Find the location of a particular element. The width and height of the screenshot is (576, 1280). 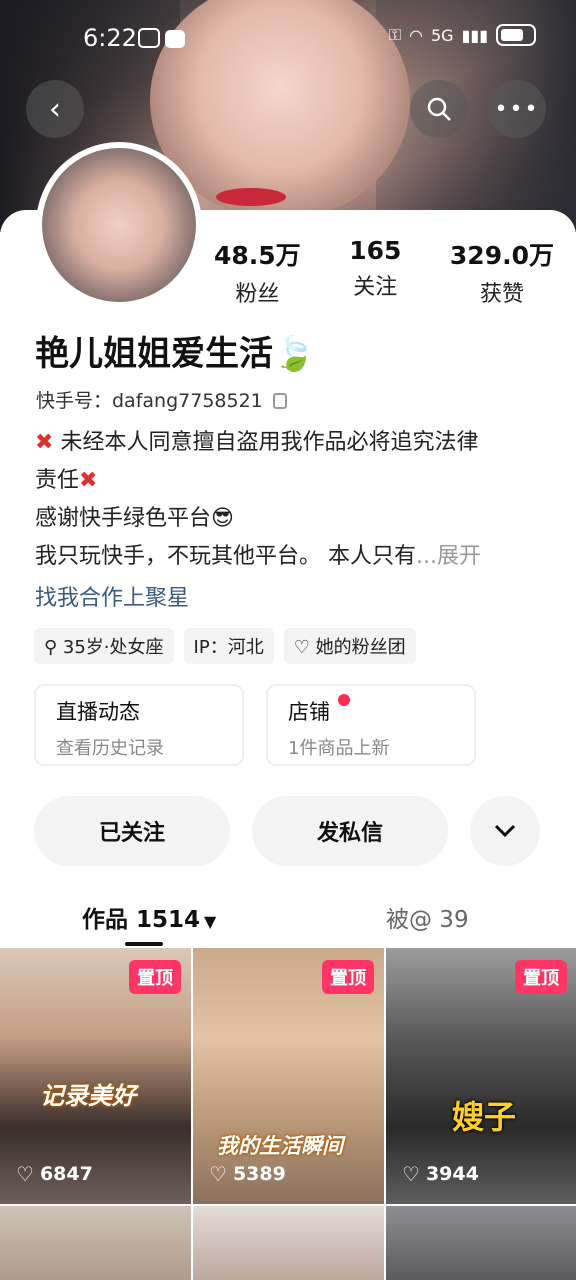

video-likes: ♡ 6847 is located at coordinates (54, 1174).